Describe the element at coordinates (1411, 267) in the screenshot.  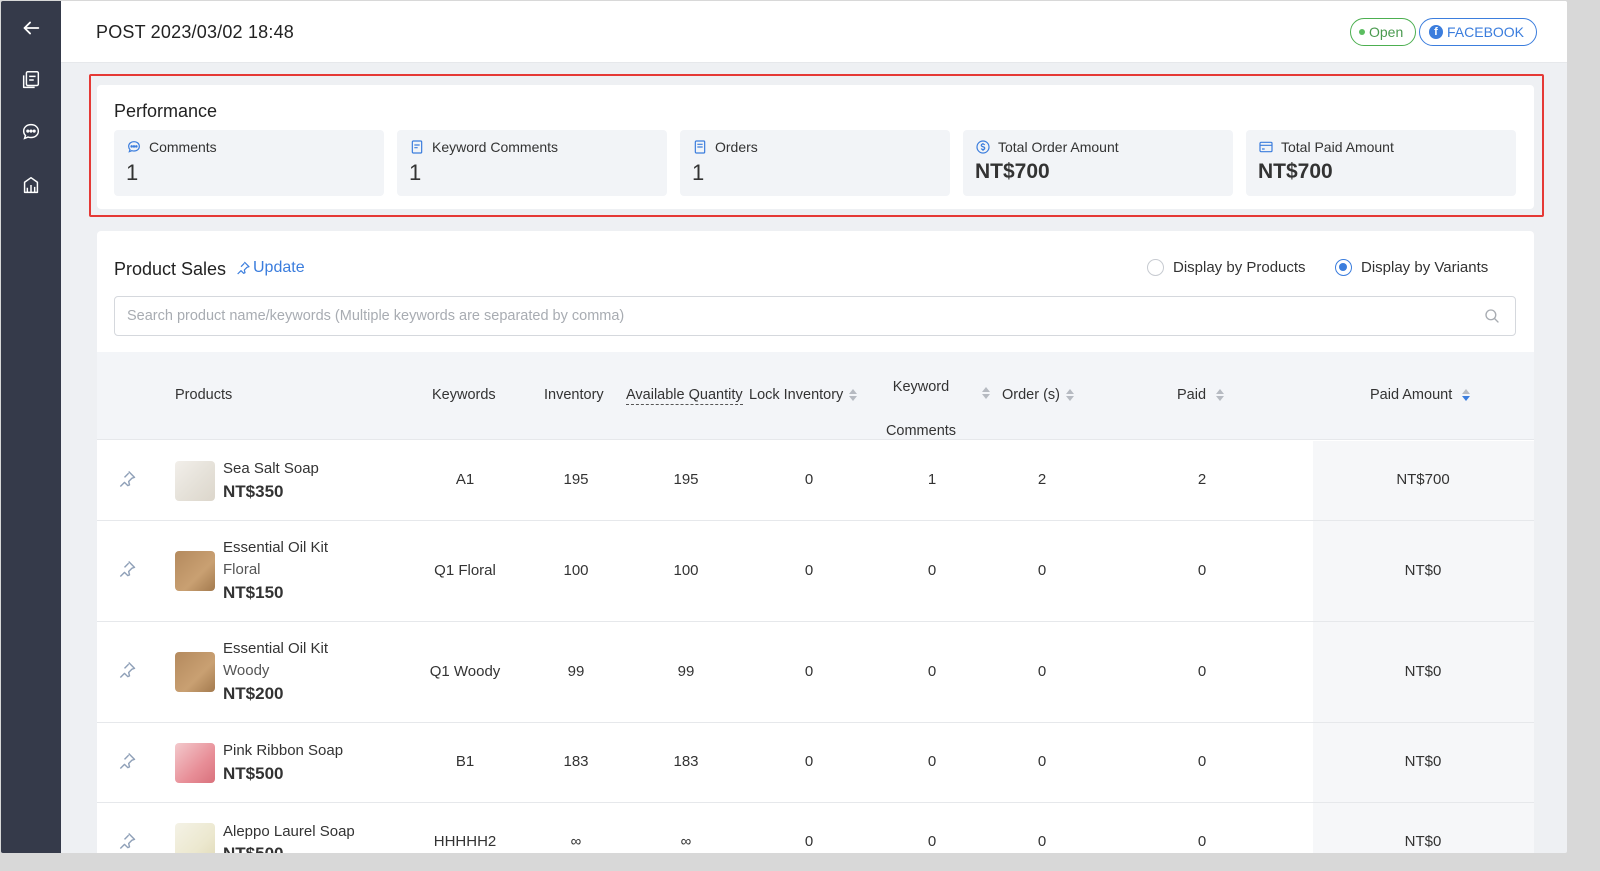
I see `display-by-variants-radio: Display by Variants` at that location.